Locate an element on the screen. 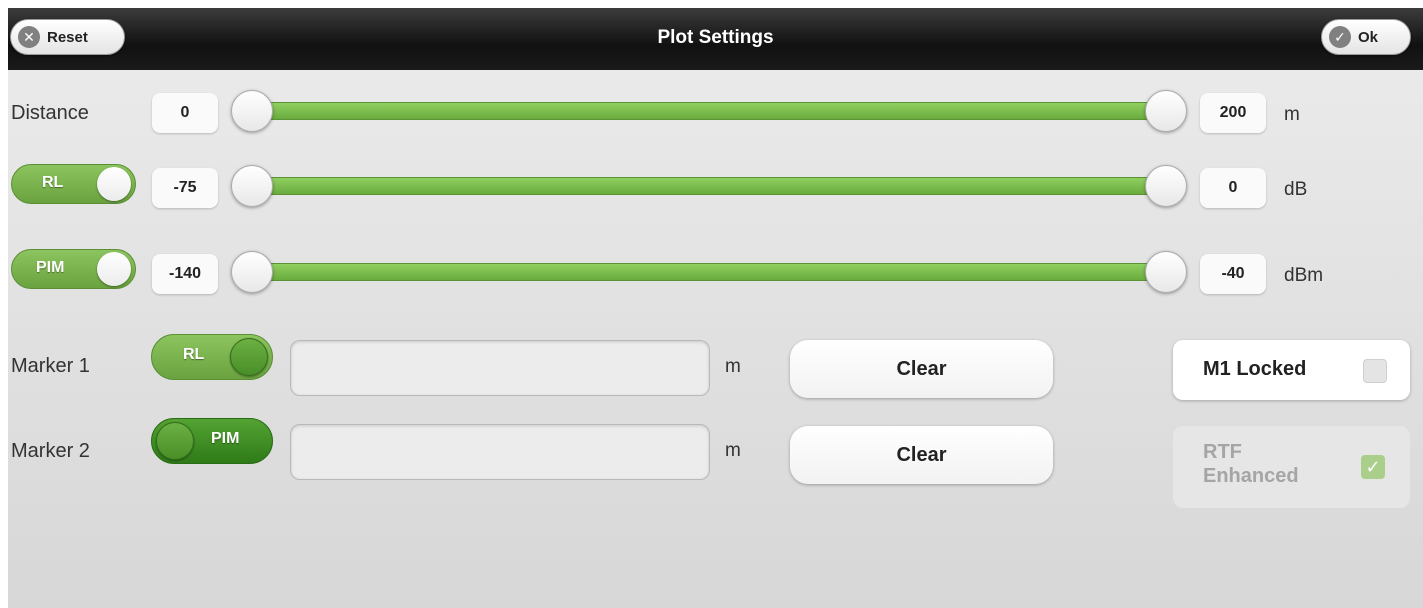  rl-min-value: -75 is located at coordinates (185, 188).